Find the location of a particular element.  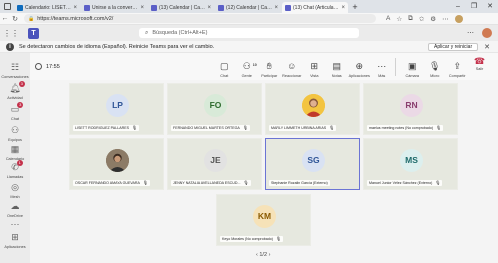

app-launcher-icon: ⋮⋮ is located at coordinates (11, 33).